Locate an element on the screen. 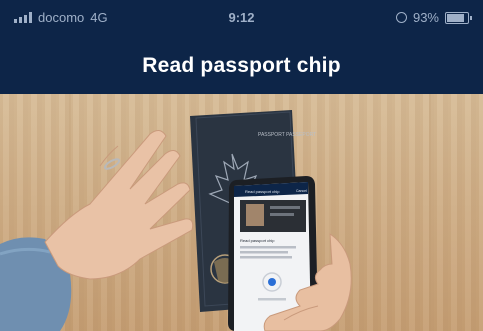 The image size is (483, 331). status-right: 93% is located at coordinates (433, 17).